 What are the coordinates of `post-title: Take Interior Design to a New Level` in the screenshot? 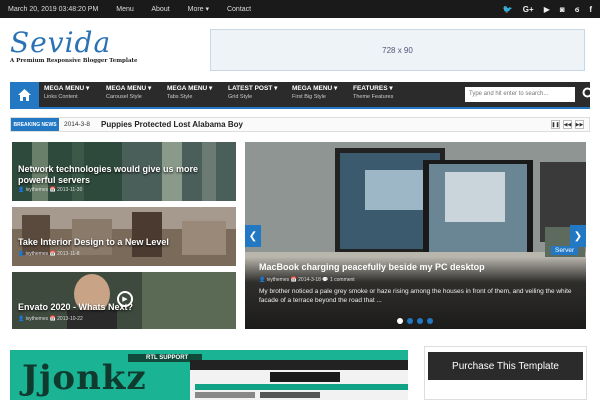 It's located at (93, 242).